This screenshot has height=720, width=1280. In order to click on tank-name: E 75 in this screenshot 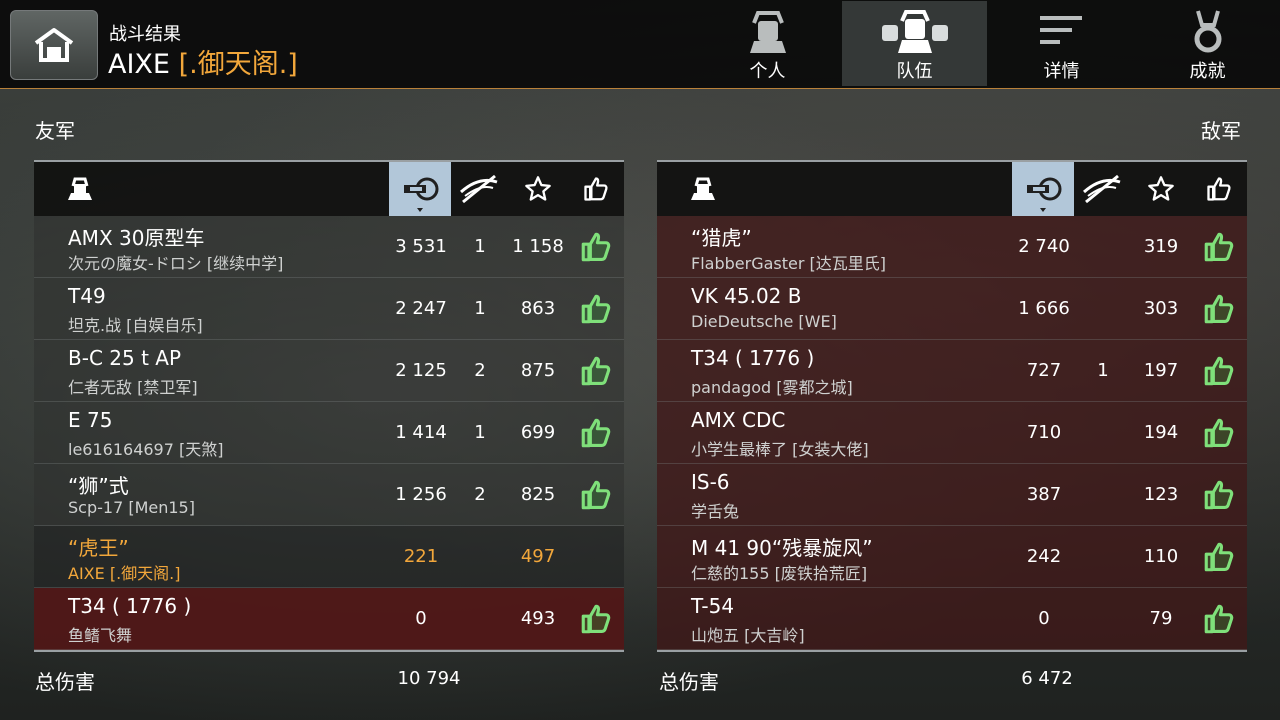, I will do `click(90, 420)`.